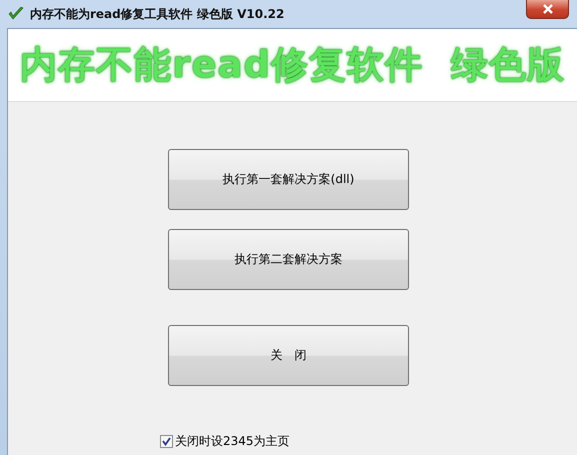 The image size is (577, 455). I want to click on check-mark-icon, so click(16, 14).